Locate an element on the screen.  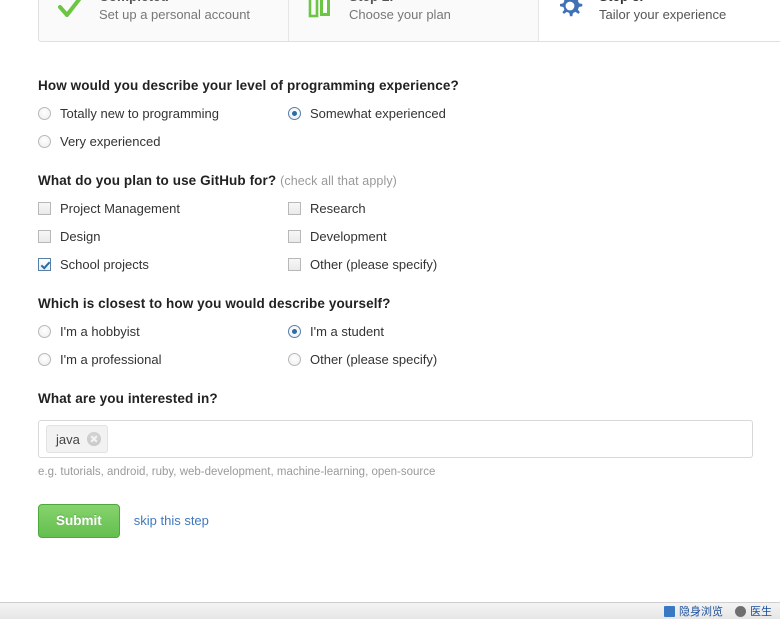
status-bar-item-doctor: 医生 is located at coordinates (753, 611).